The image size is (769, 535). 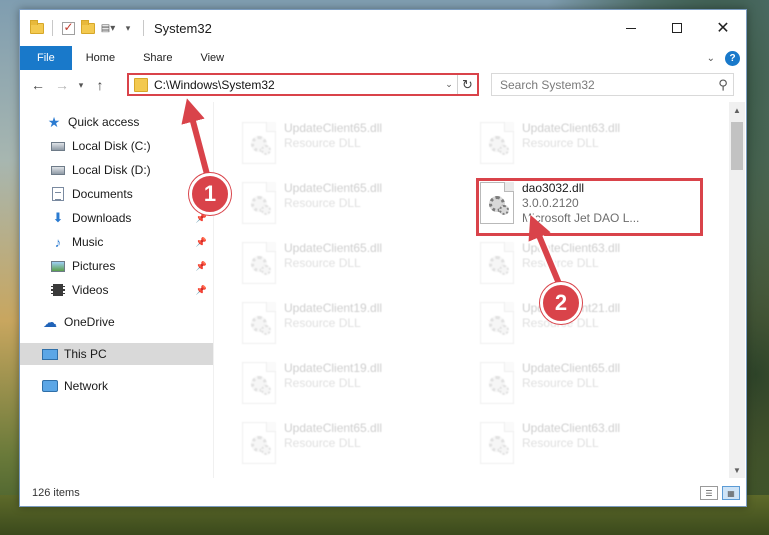 I want to click on maximize-button, so click(x=677, y=28).